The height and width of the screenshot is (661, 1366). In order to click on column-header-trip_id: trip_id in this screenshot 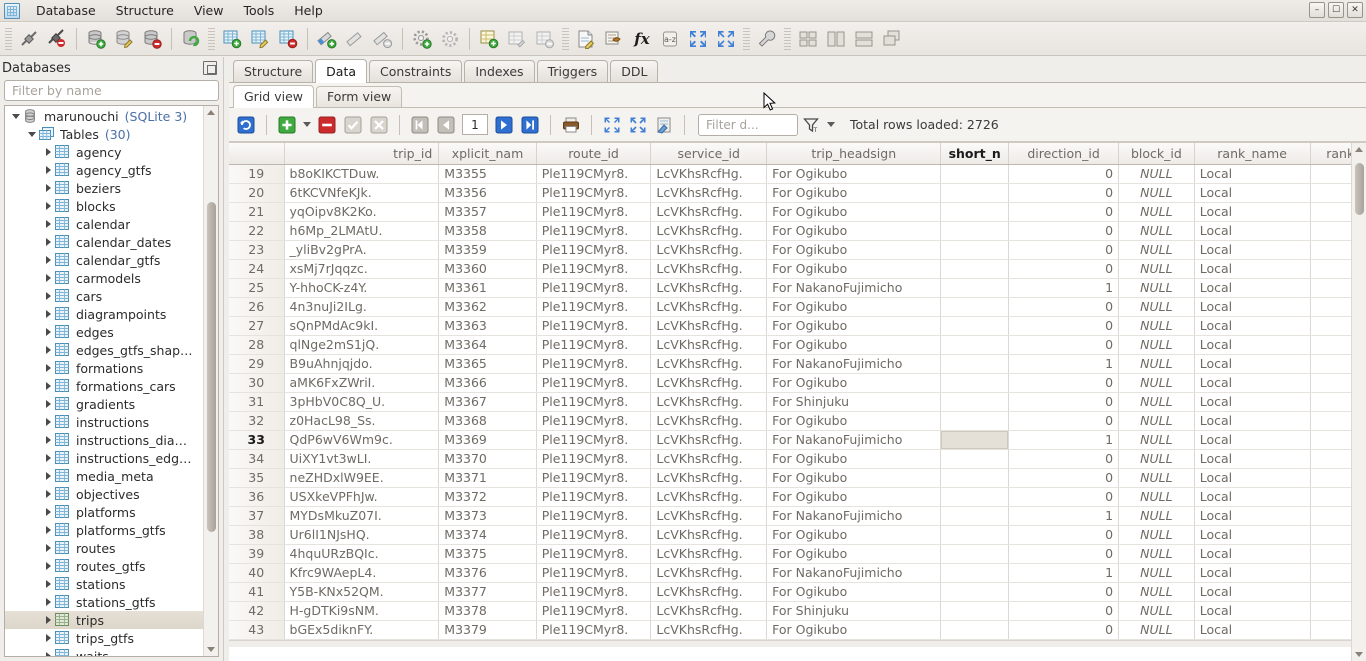, I will do `click(362, 154)`.